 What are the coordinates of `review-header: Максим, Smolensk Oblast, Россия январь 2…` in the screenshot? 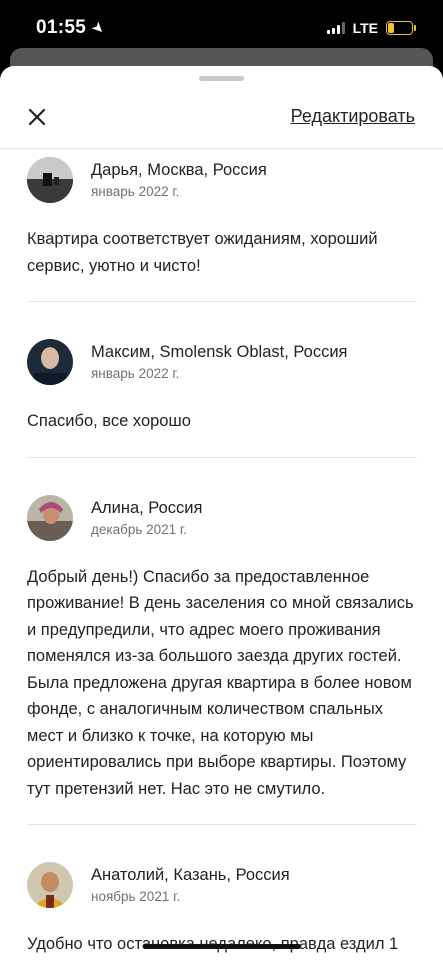 It's located at (222, 362).